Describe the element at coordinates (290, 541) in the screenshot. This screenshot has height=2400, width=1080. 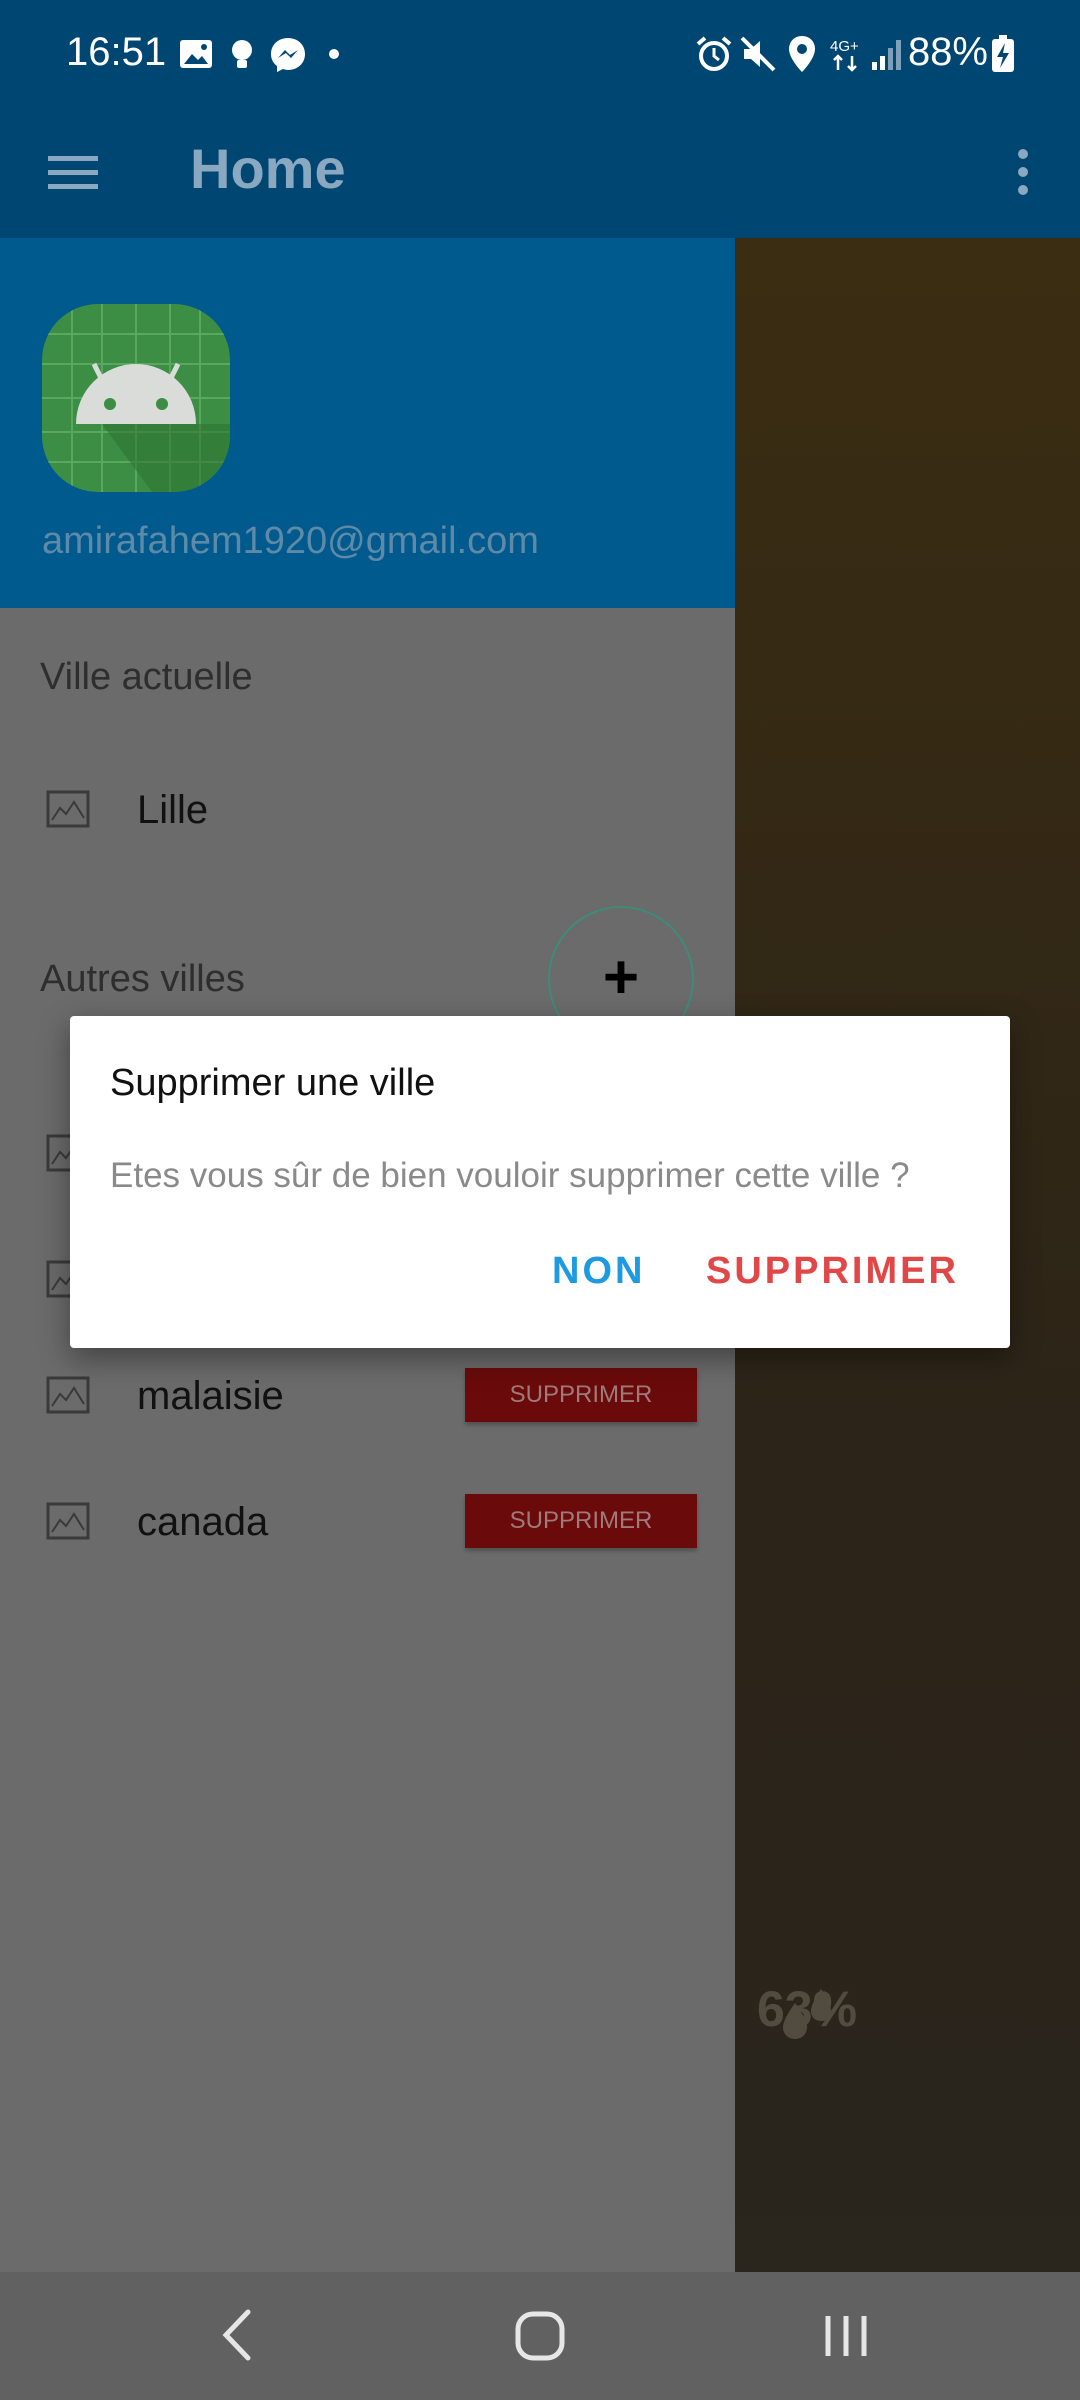
I see `user-email: amirafahem1920@gmail.com` at that location.